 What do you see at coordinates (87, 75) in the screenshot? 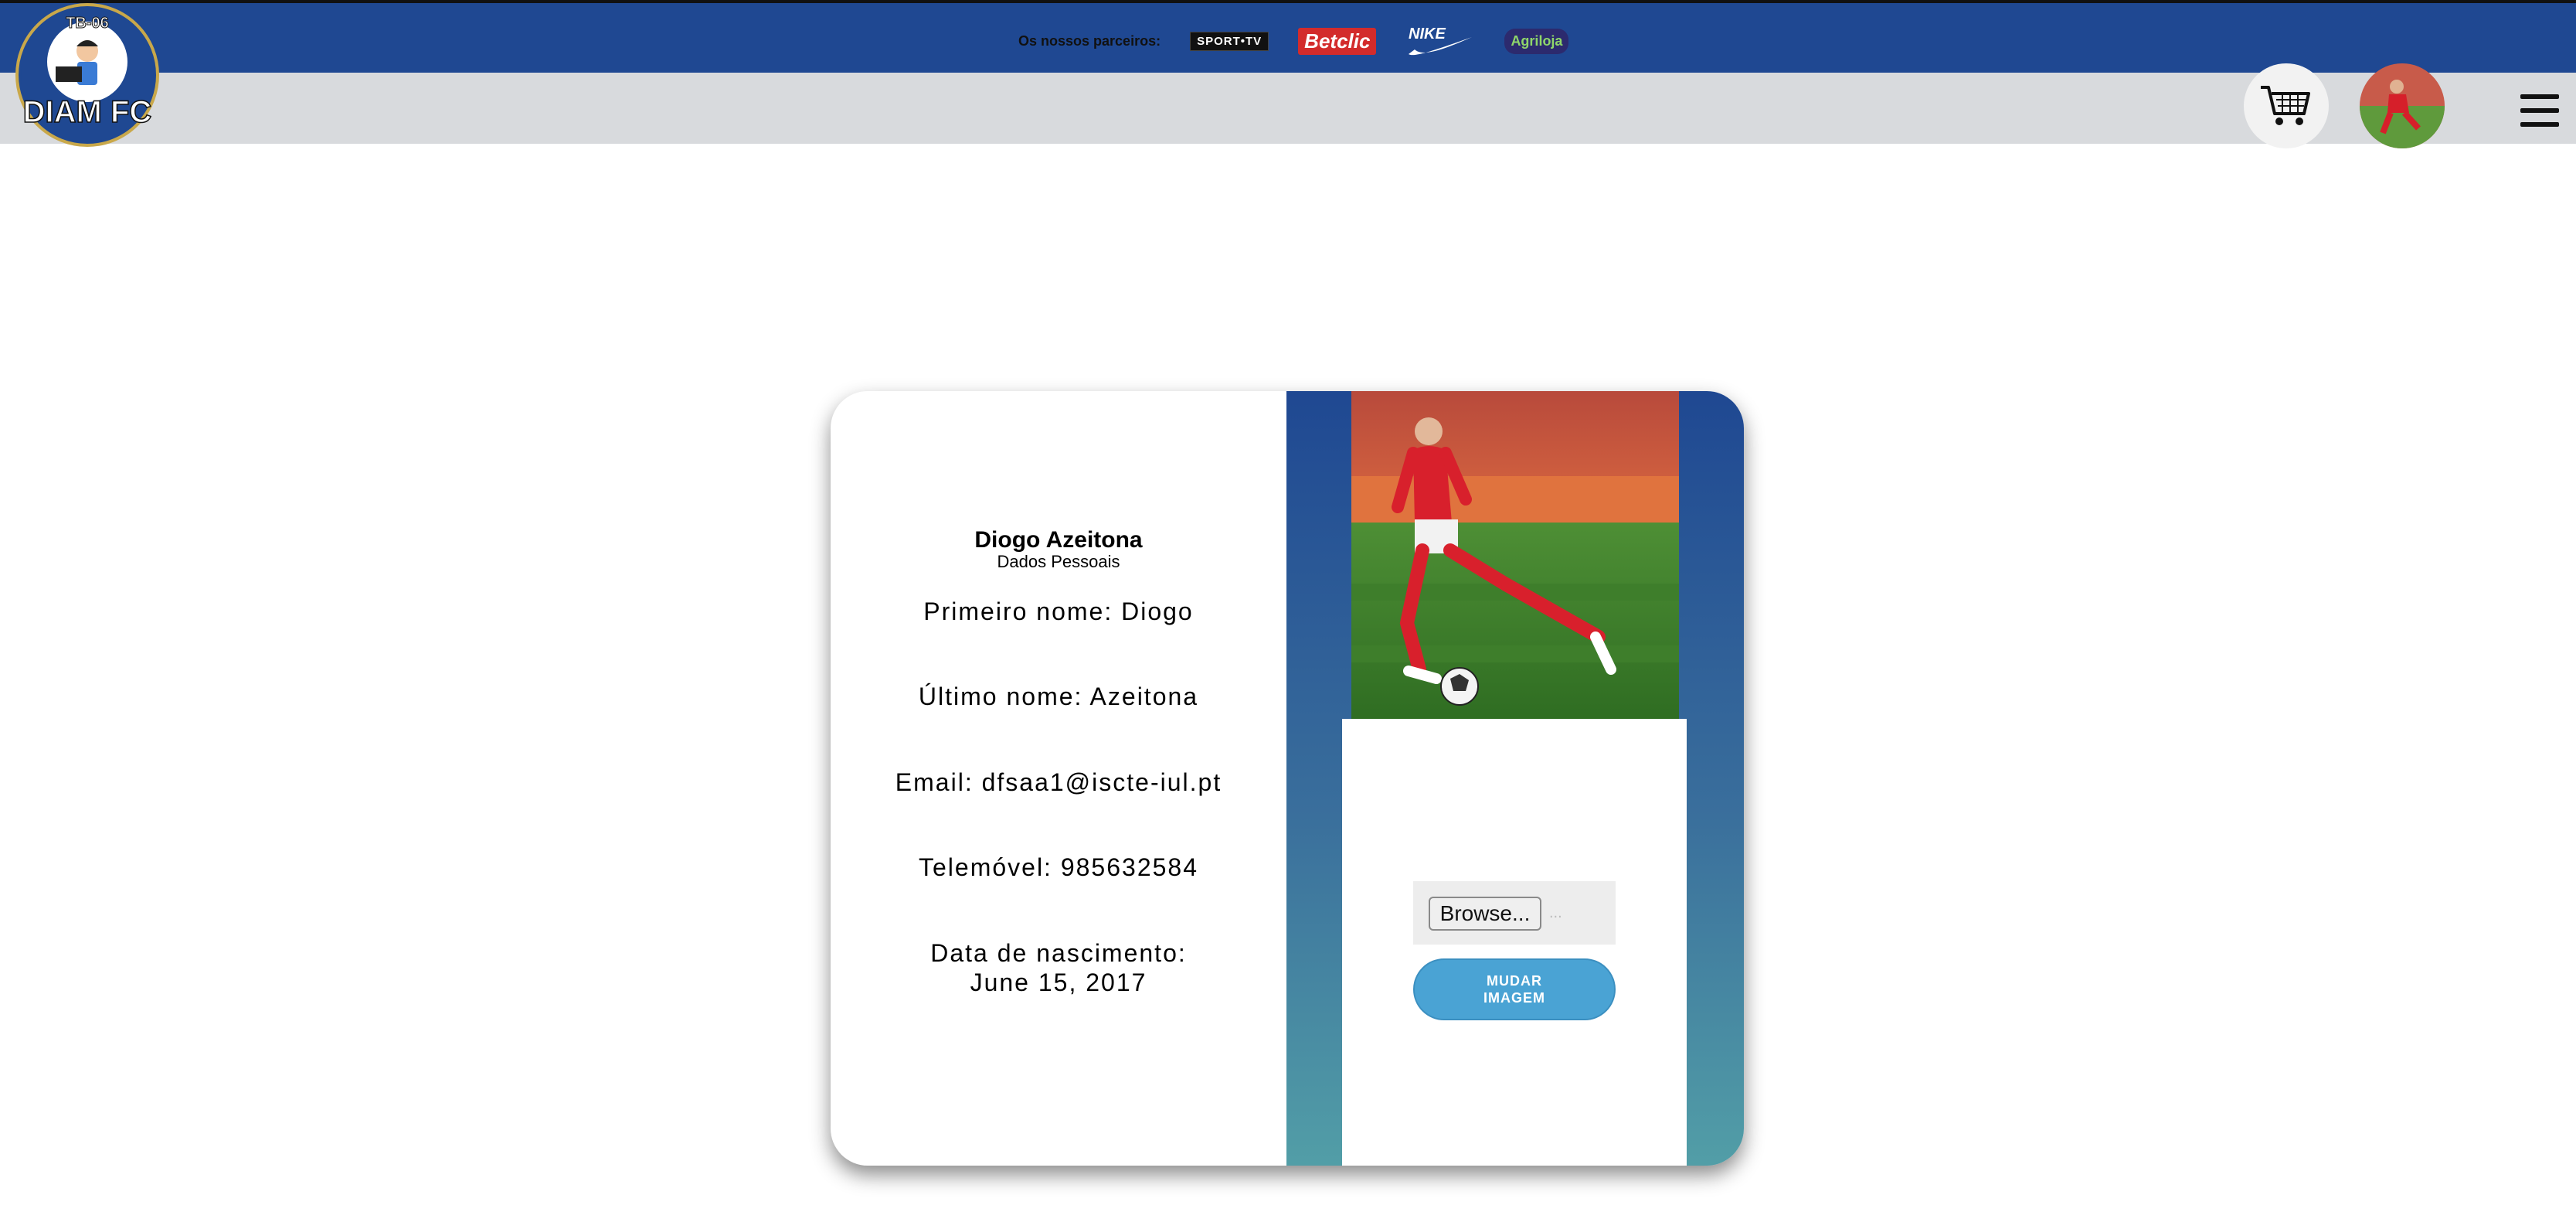
I see `club-logo: TB-06 DIAM FC` at bounding box center [87, 75].